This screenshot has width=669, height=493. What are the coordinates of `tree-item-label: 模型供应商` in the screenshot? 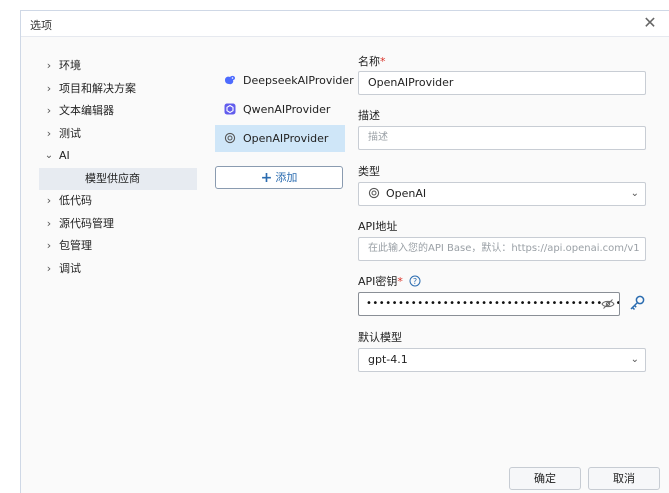 It's located at (112, 178).